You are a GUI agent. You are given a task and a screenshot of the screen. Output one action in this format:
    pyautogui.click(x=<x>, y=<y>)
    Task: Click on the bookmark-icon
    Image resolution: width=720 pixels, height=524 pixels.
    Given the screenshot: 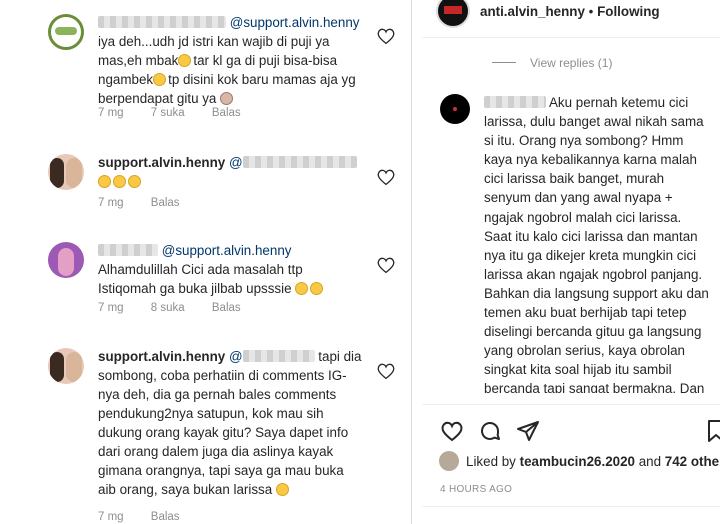 What is the action you would take?
    pyautogui.click(x=712, y=431)
    